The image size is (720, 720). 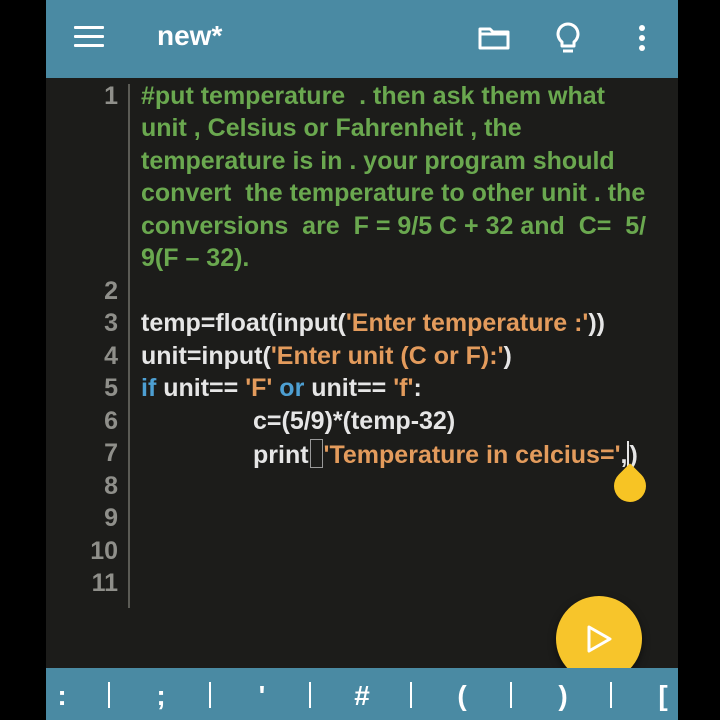 I want to click on code-line-5: if unit== 'F' or unit== 'f':, so click(x=281, y=388).